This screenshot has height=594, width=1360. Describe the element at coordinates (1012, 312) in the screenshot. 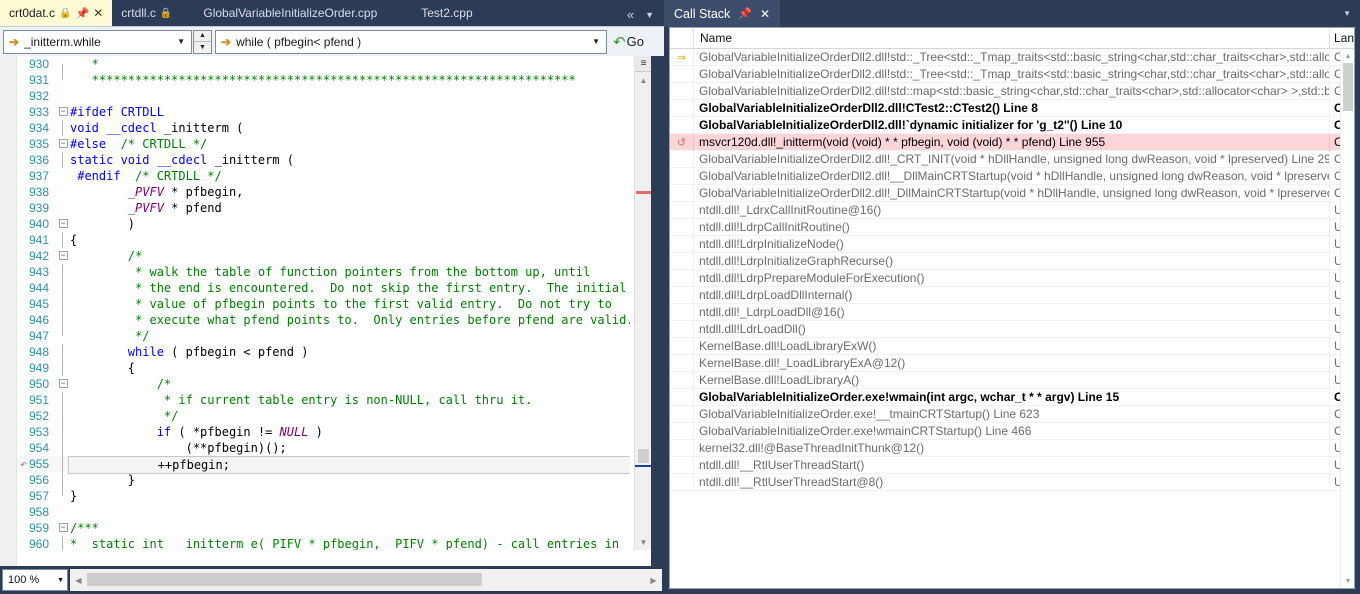

I see `call-stack-row: ntdll.dll!_LdrpLoadDll@16()Un` at that location.